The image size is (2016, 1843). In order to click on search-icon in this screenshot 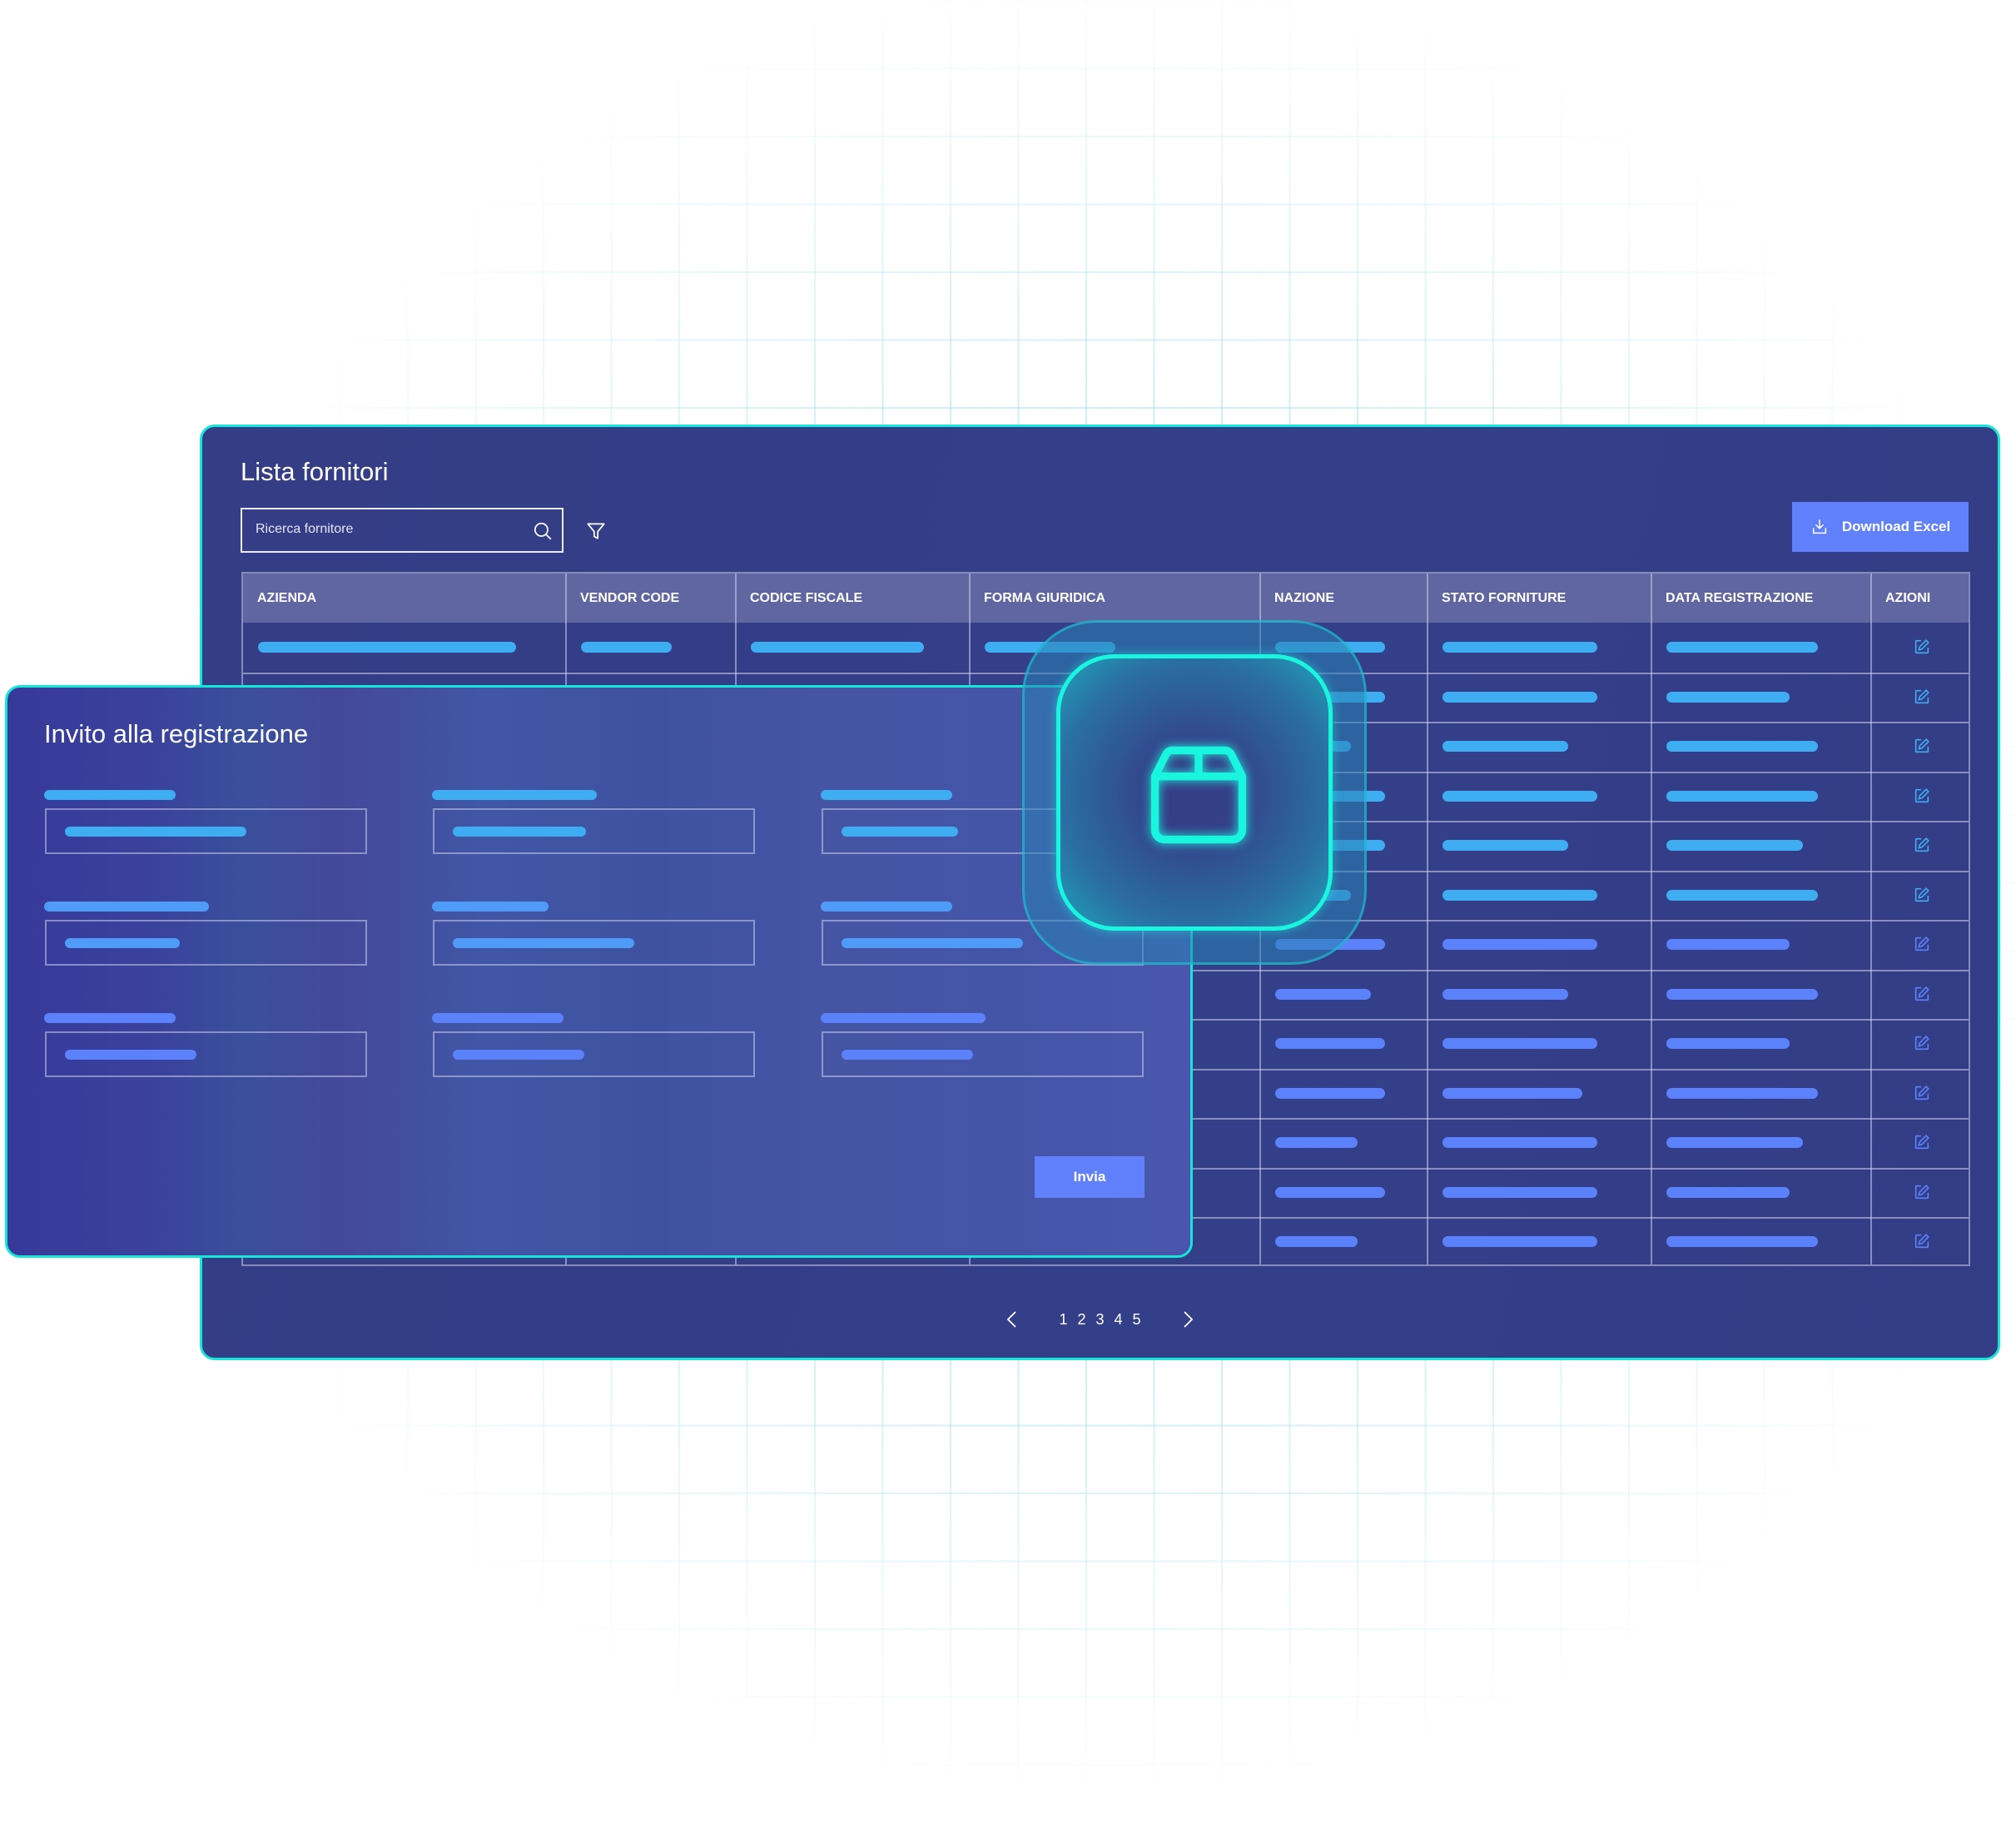, I will do `click(543, 531)`.